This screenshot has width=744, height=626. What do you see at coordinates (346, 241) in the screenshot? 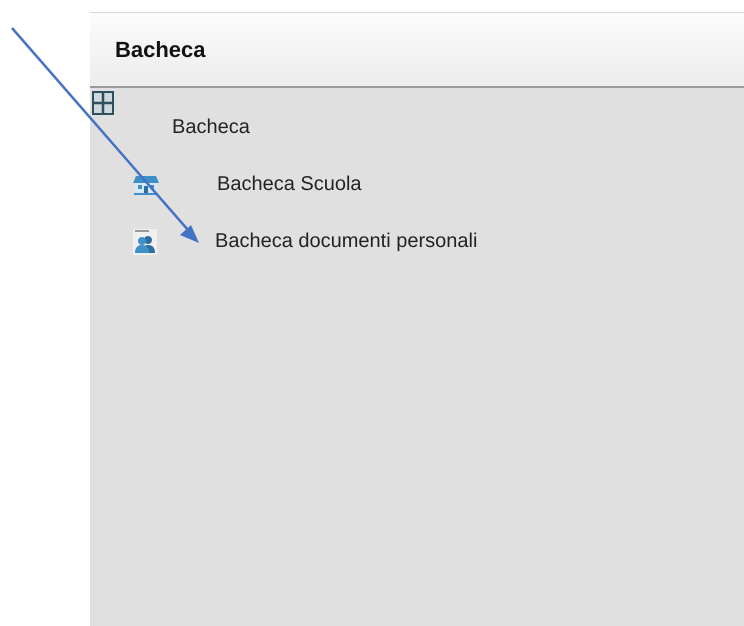
I see `tree-item: Bacheca documenti personali` at bounding box center [346, 241].